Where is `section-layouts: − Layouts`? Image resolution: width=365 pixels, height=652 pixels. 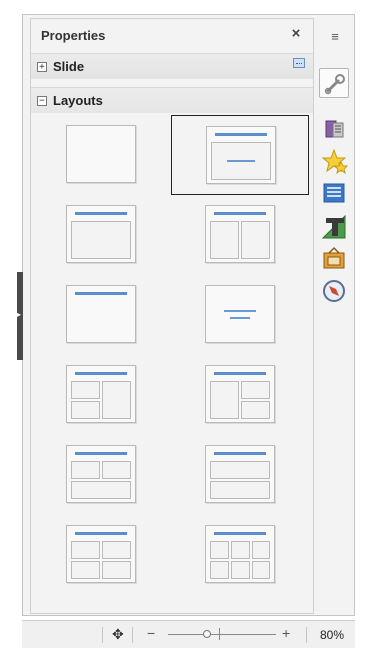
section-layouts: − Layouts is located at coordinates (172, 100).